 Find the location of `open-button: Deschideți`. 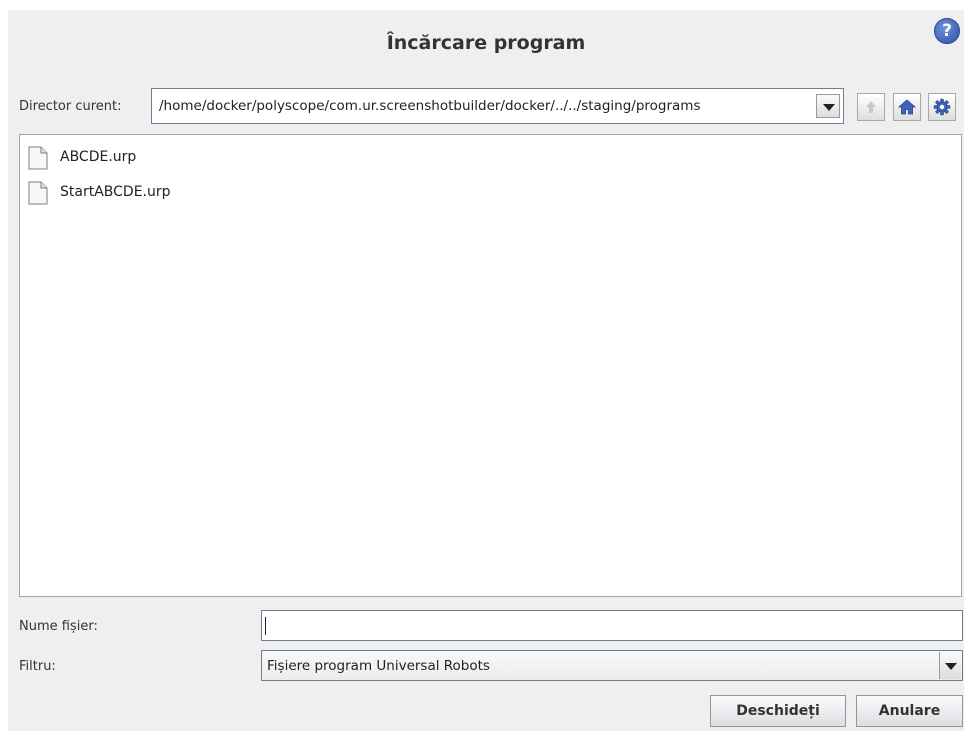

open-button: Deschideți is located at coordinates (778, 711).